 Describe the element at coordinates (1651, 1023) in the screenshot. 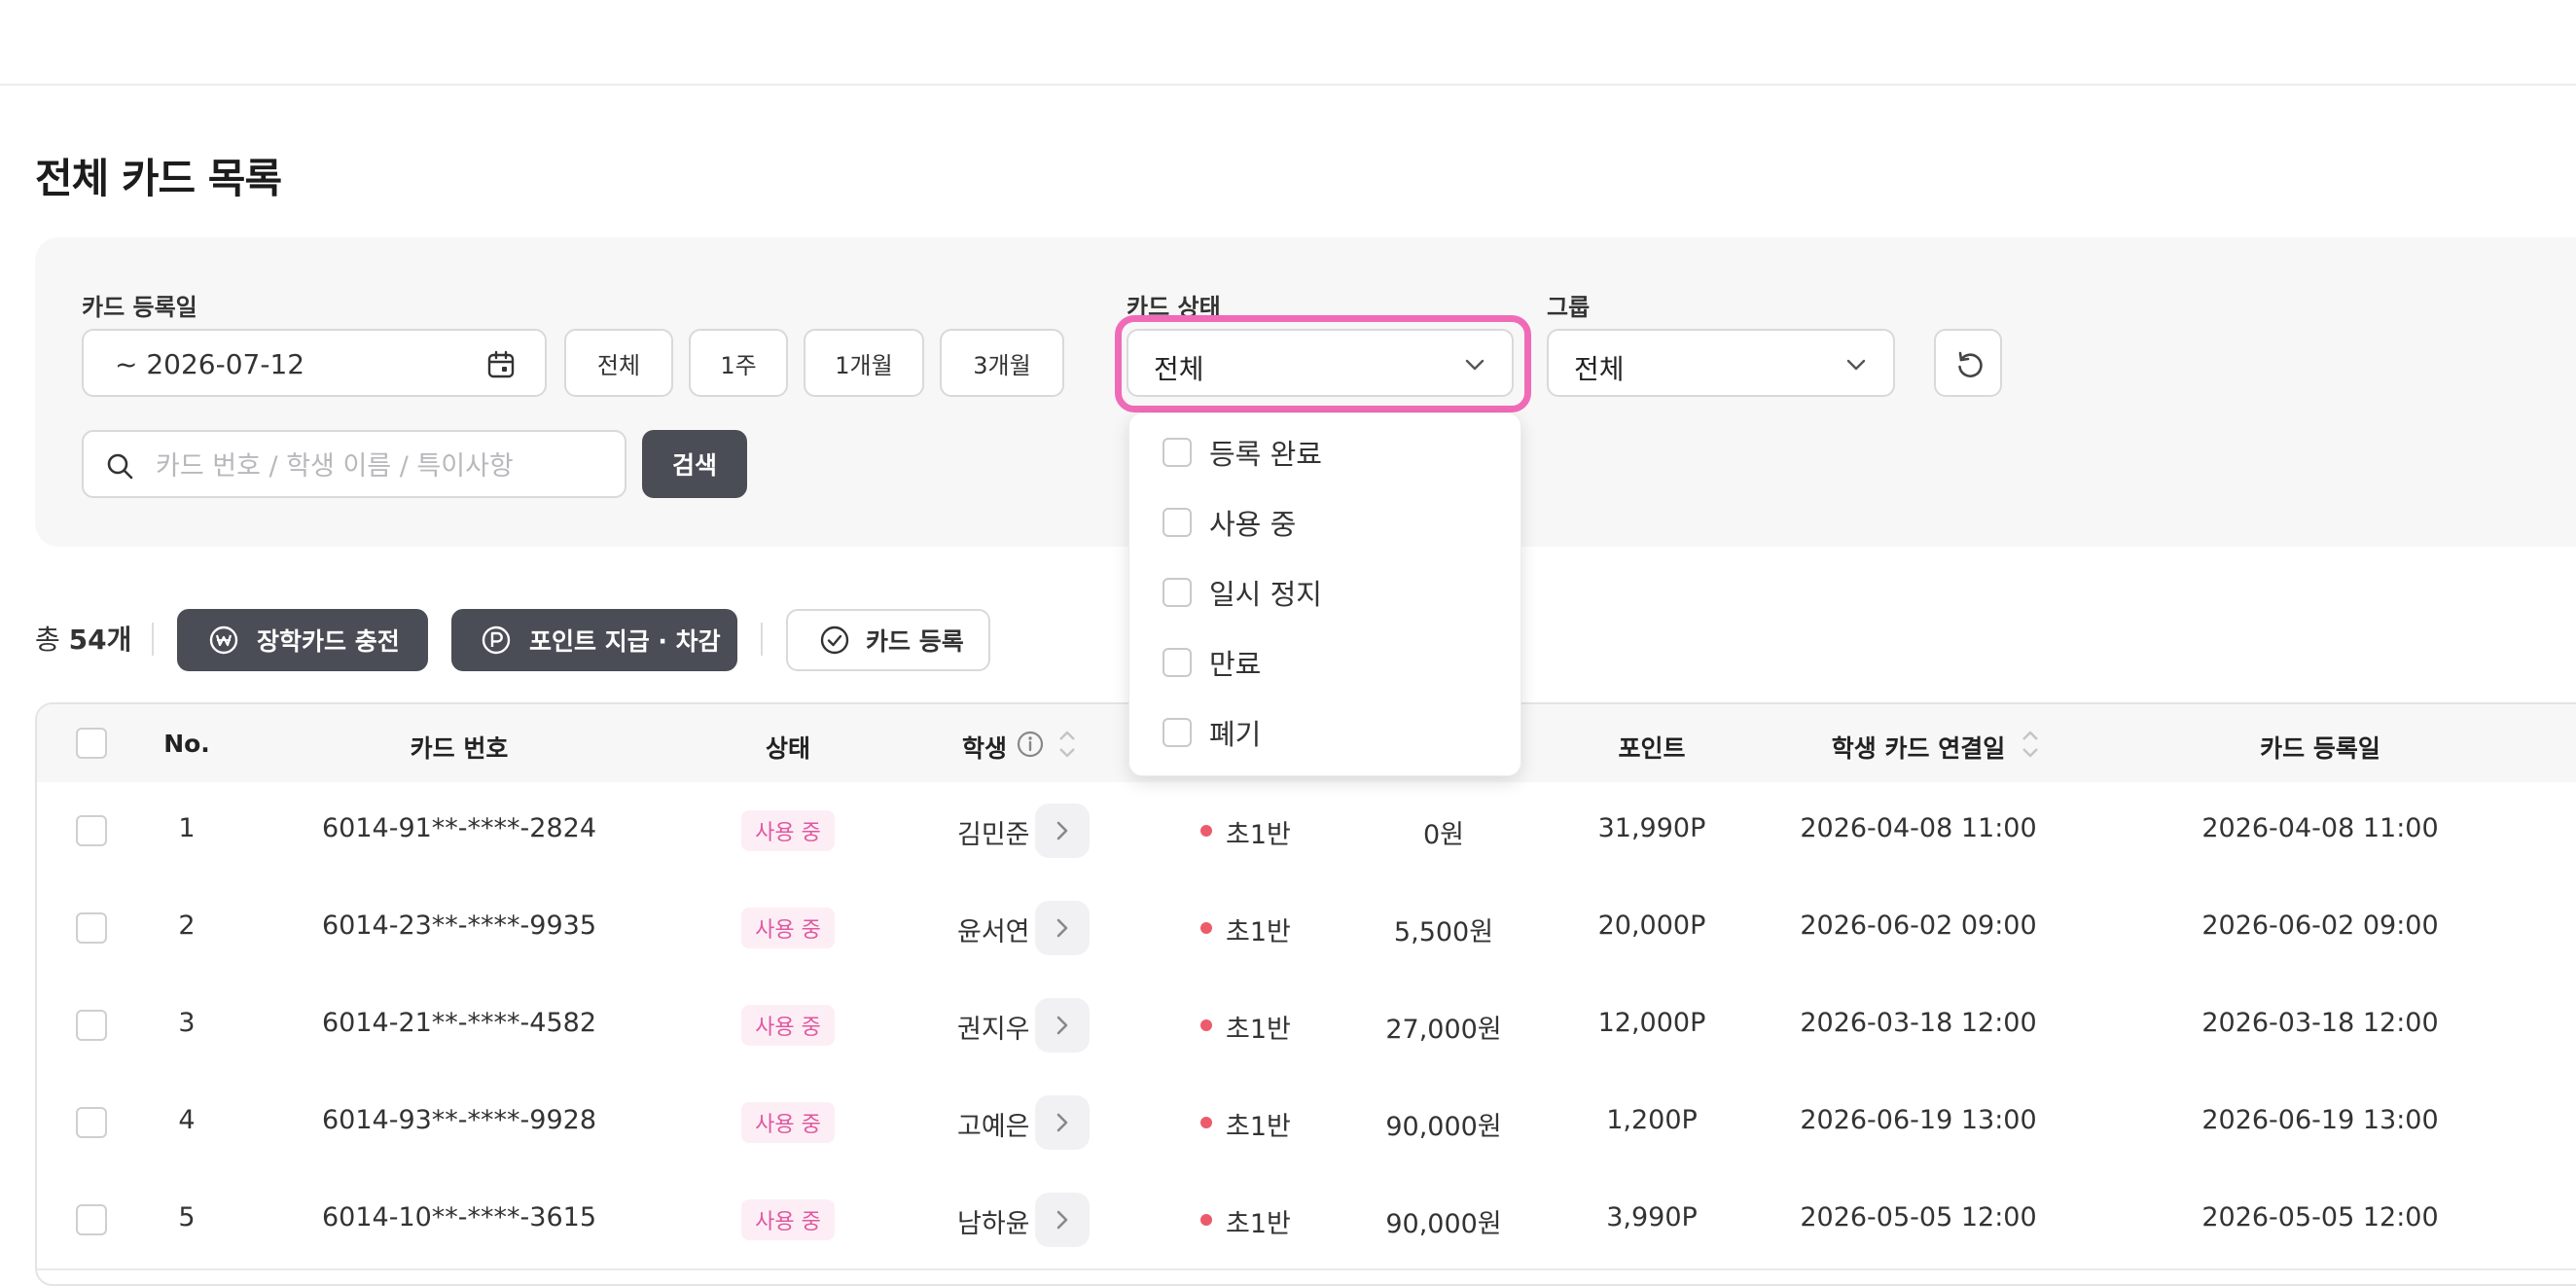

I see `cell-point: 12,000P` at that location.